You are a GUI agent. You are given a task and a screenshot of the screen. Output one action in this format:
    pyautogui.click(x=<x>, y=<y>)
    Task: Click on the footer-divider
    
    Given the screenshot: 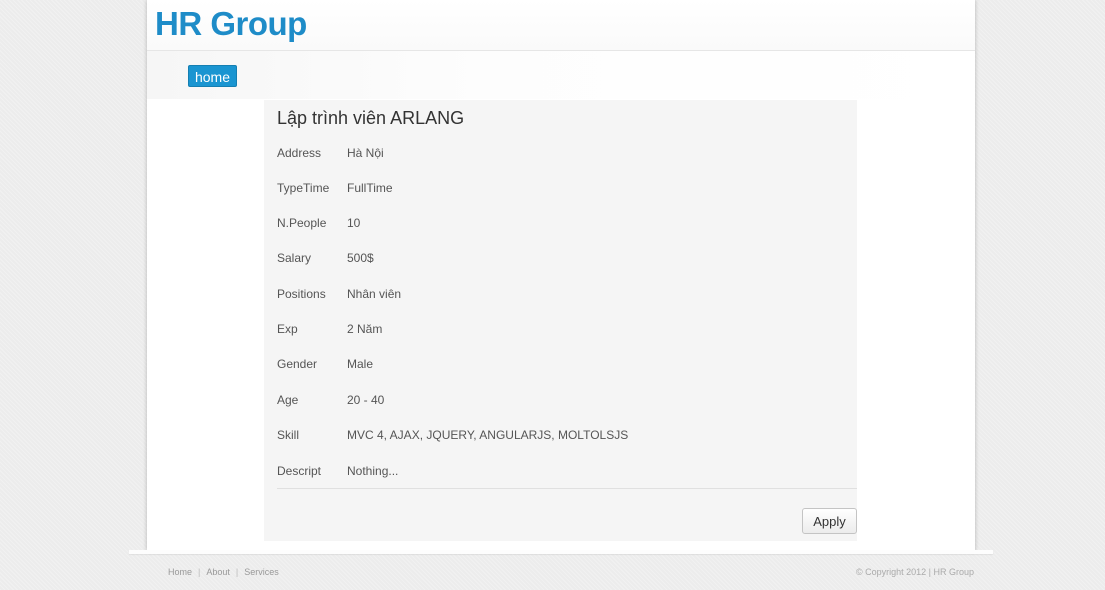 What is the action you would take?
    pyautogui.click(x=561, y=552)
    